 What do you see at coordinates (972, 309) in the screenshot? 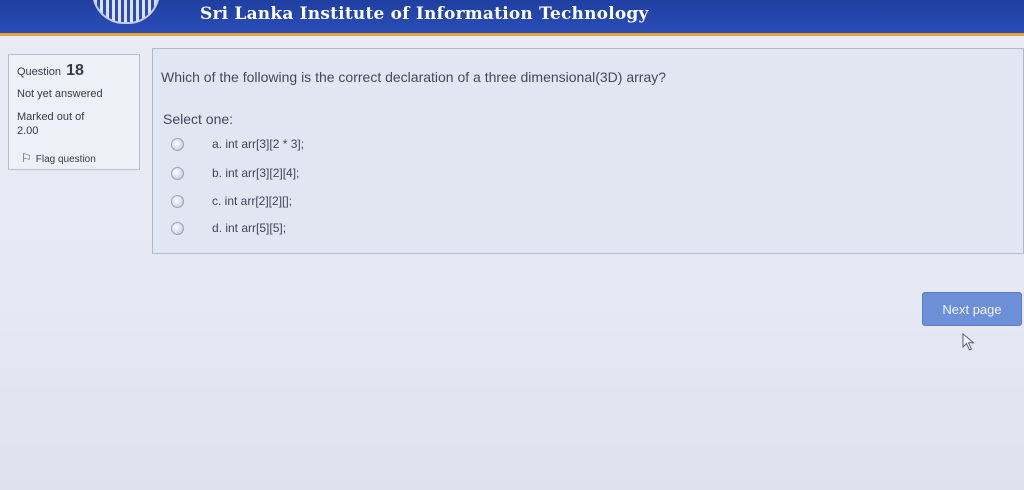
I see `next-page-button: Next page` at bounding box center [972, 309].